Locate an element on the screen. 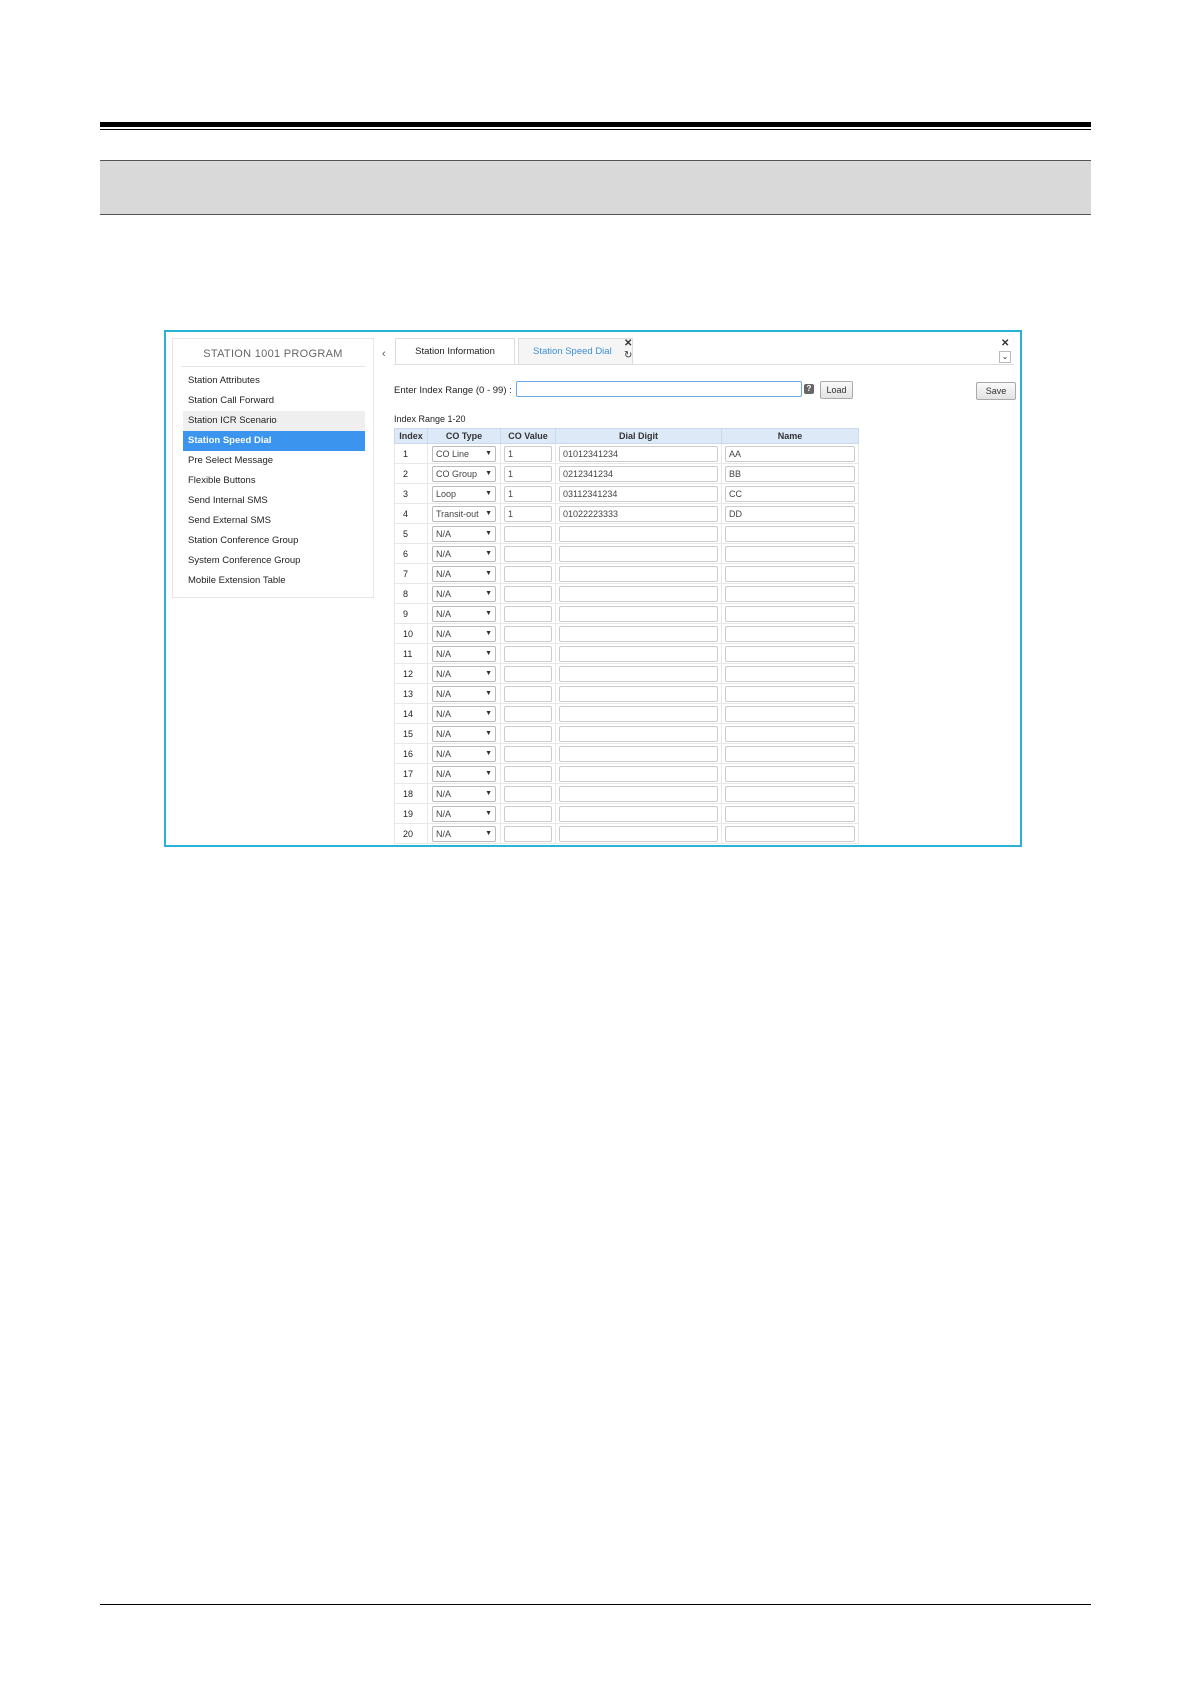 This screenshot has height=1684, width=1191. close-icon: ✕ is located at coordinates (628, 343).